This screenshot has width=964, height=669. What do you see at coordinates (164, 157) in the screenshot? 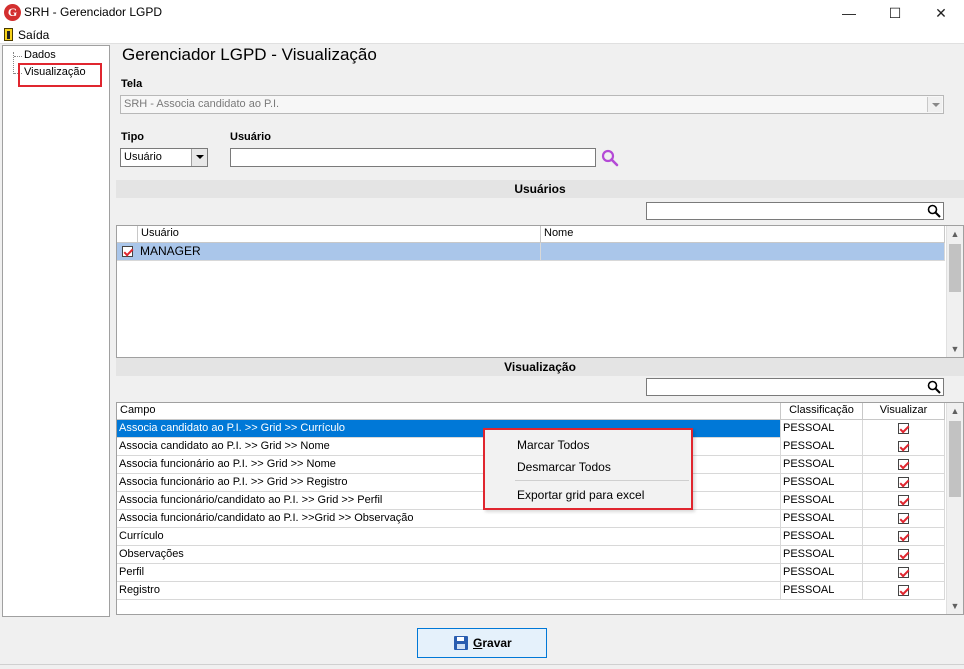
I see `tipo-select: Usuário` at bounding box center [164, 157].